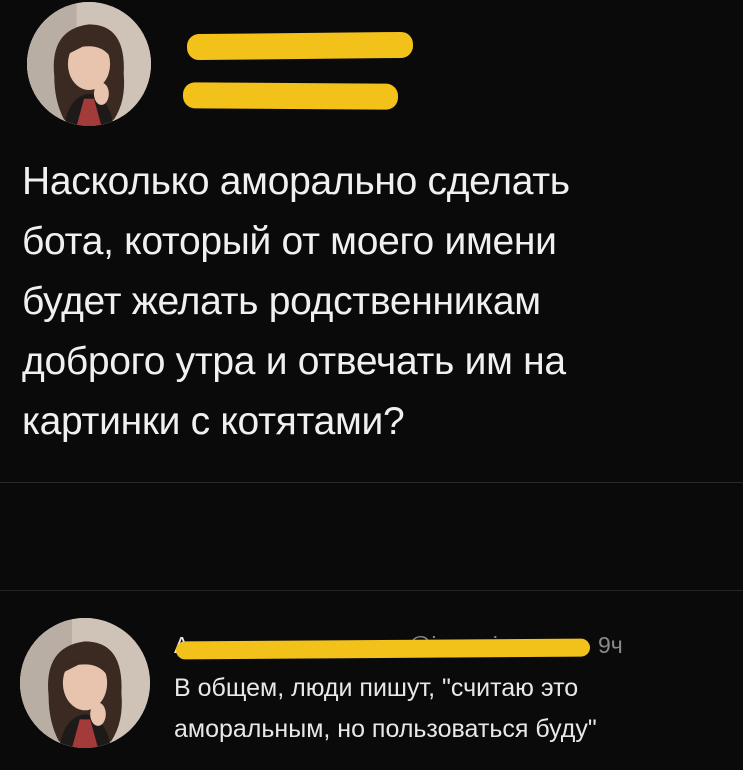  I want to click on redacted-author-name, so click(300, 46).